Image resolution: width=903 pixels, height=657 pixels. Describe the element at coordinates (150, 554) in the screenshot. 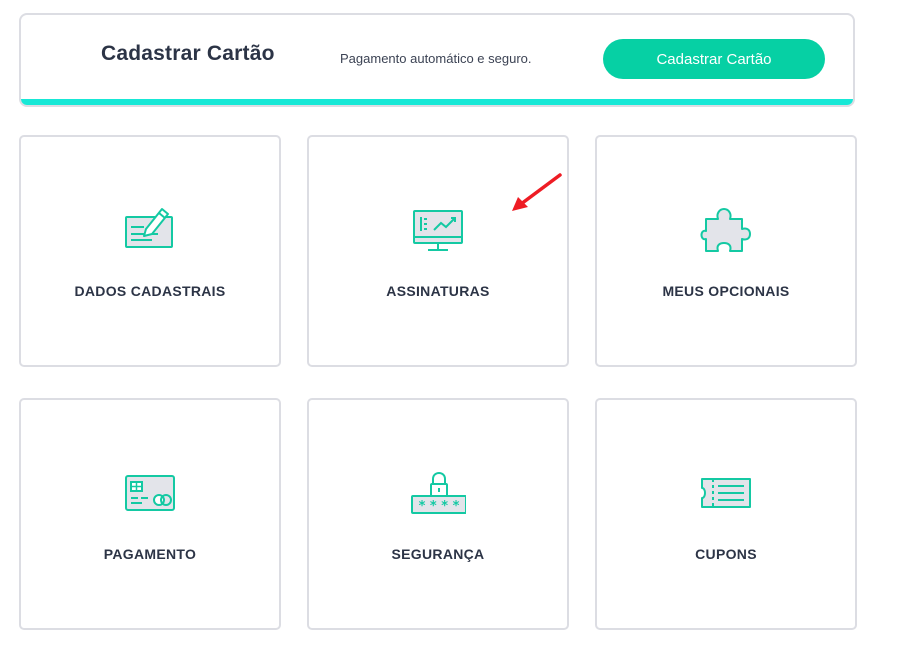

I see `card-label: PAGAMENTO` at that location.